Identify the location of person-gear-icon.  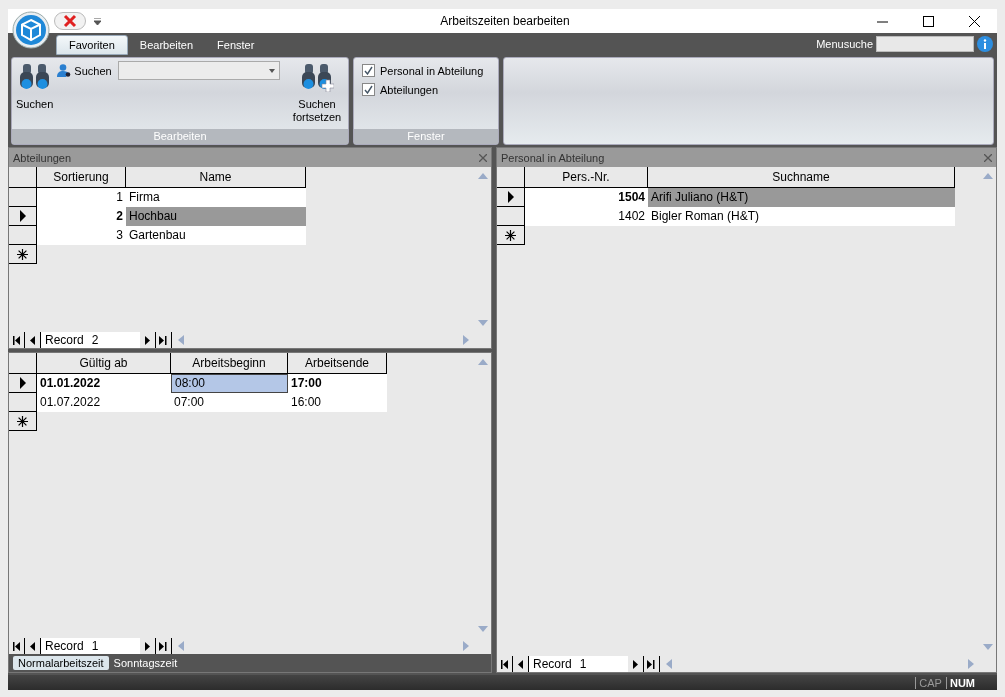
(64, 70).